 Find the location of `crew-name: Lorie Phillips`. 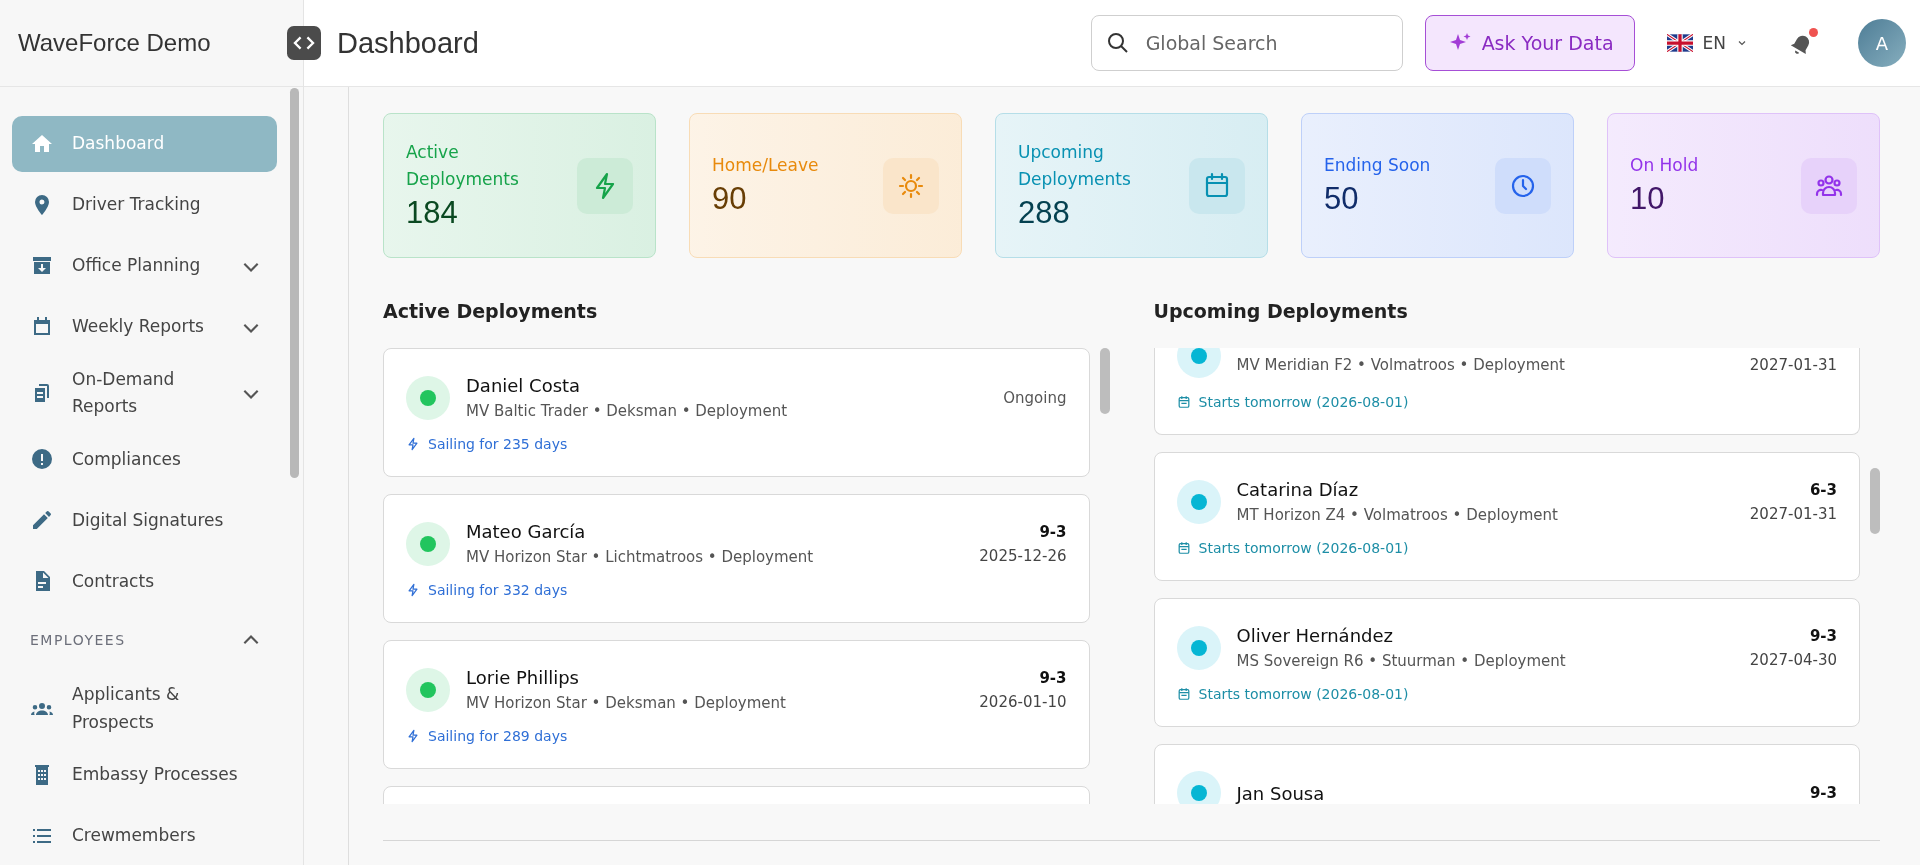

crew-name: Lorie Phillips is located at coordinates (523, 677).